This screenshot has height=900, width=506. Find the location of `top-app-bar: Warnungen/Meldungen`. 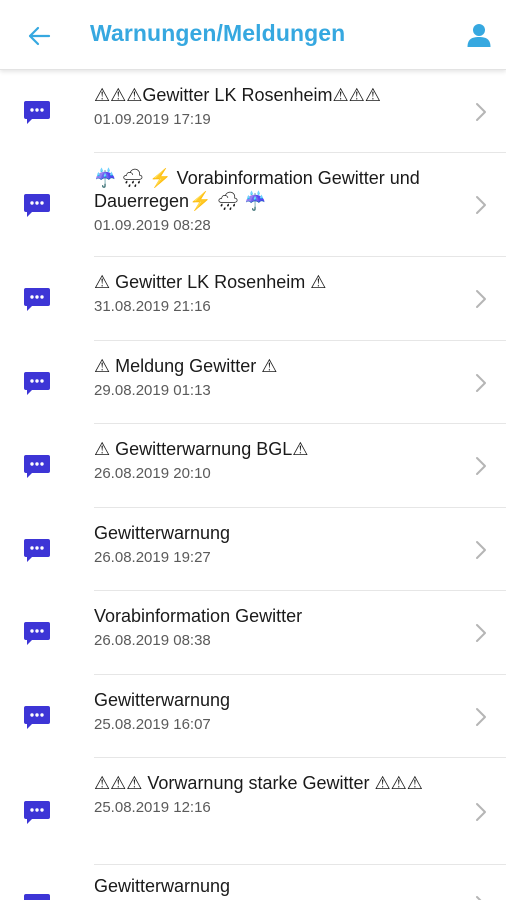

top-app-bar: Warnungen/Meldungen is located at coordinates (253, 35).